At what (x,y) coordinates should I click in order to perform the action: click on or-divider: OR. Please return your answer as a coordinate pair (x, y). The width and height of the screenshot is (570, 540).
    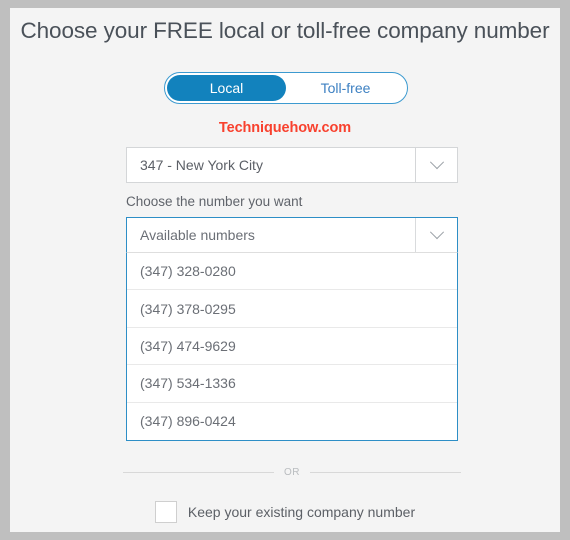
    Looking at the image, I should click on (292, 472).